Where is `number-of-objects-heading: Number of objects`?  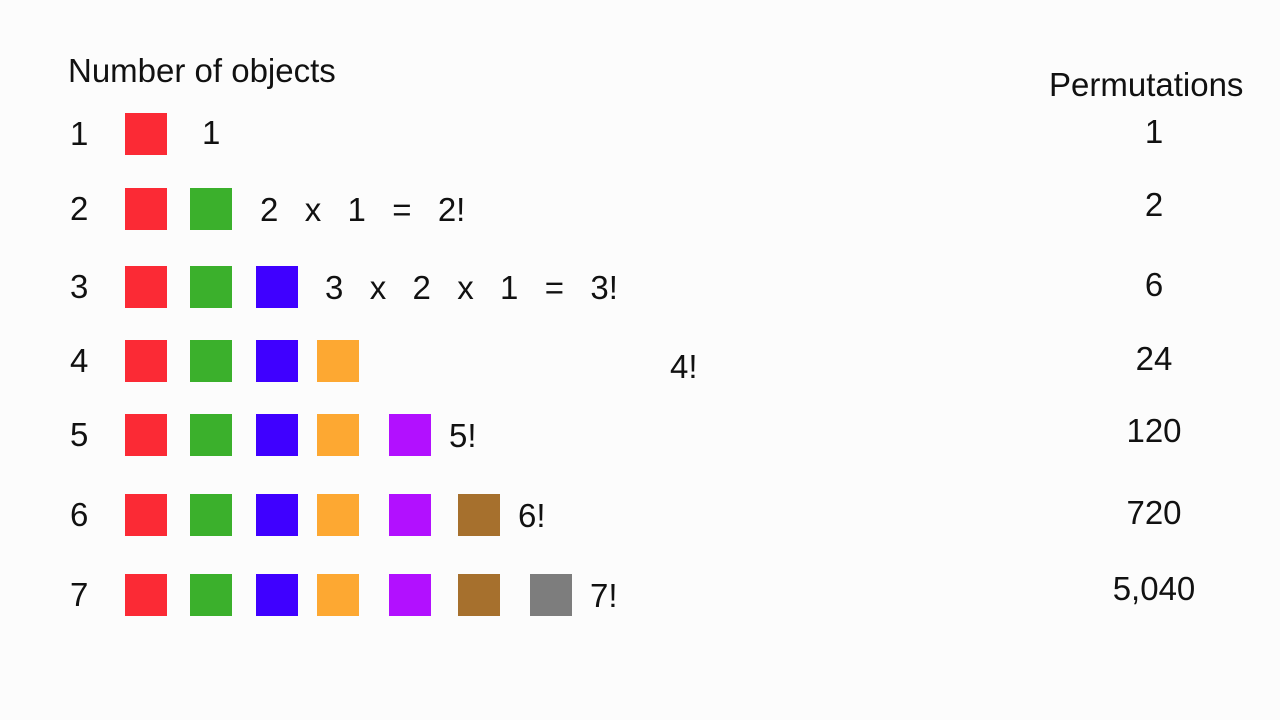
number-of-objects-heading: Number of objects is located at coordinates (202, 70).